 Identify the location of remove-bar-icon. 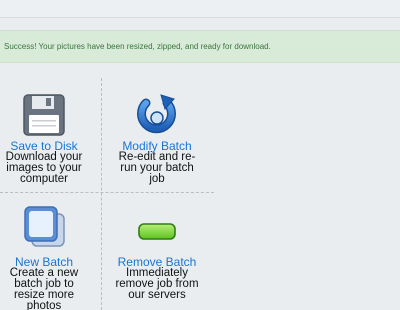
(157, 231).